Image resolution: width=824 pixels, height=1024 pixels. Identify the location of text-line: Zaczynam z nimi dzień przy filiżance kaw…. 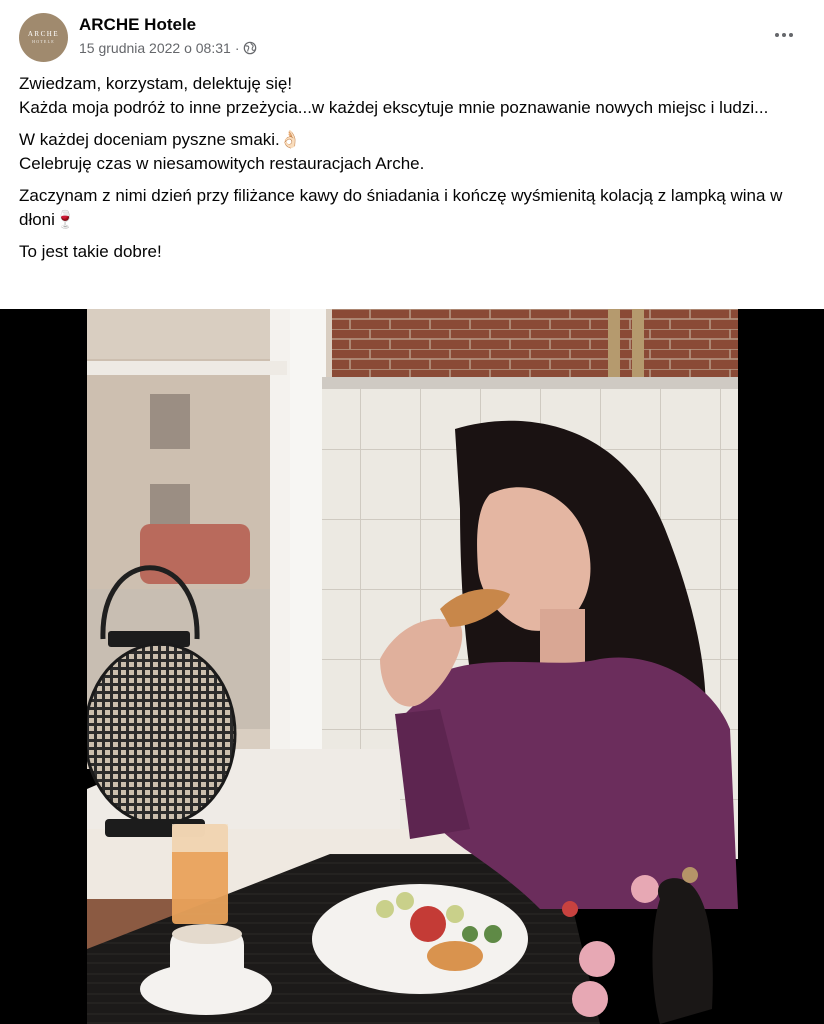
(401, 207).